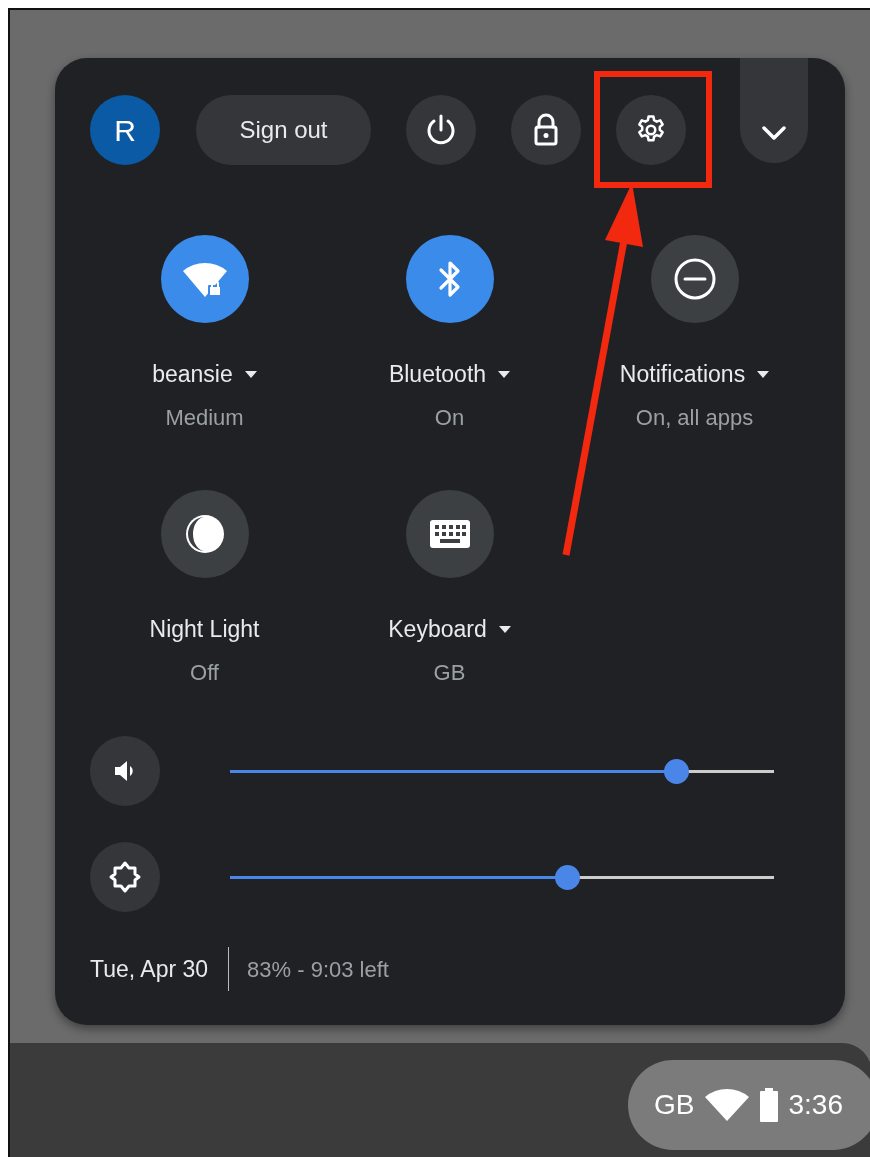 The height and width of the screenshot is (1157, 870). Describe the element at coordinates (449, 374) in the screenshot. I see `tile-label: Bluetooth` at that location.